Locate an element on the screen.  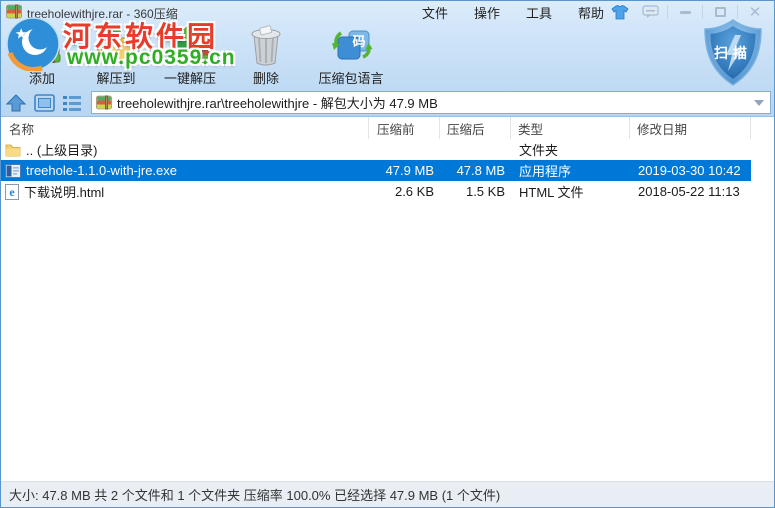
extract-to-icon is located at coordinates (116, 45).